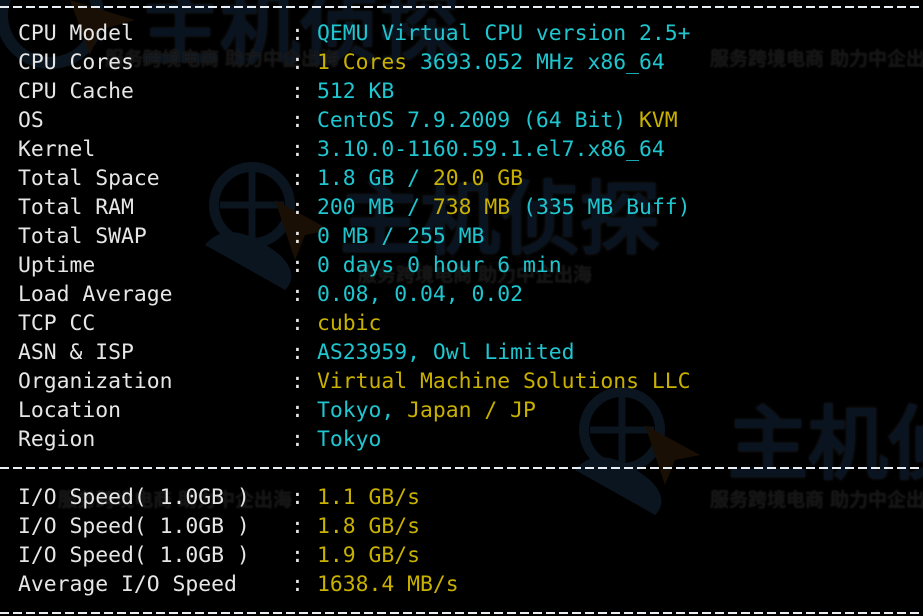  I want to click on value-segment: 3.10.0-1160.59.1.el7.x86_64, so click(491, 149).